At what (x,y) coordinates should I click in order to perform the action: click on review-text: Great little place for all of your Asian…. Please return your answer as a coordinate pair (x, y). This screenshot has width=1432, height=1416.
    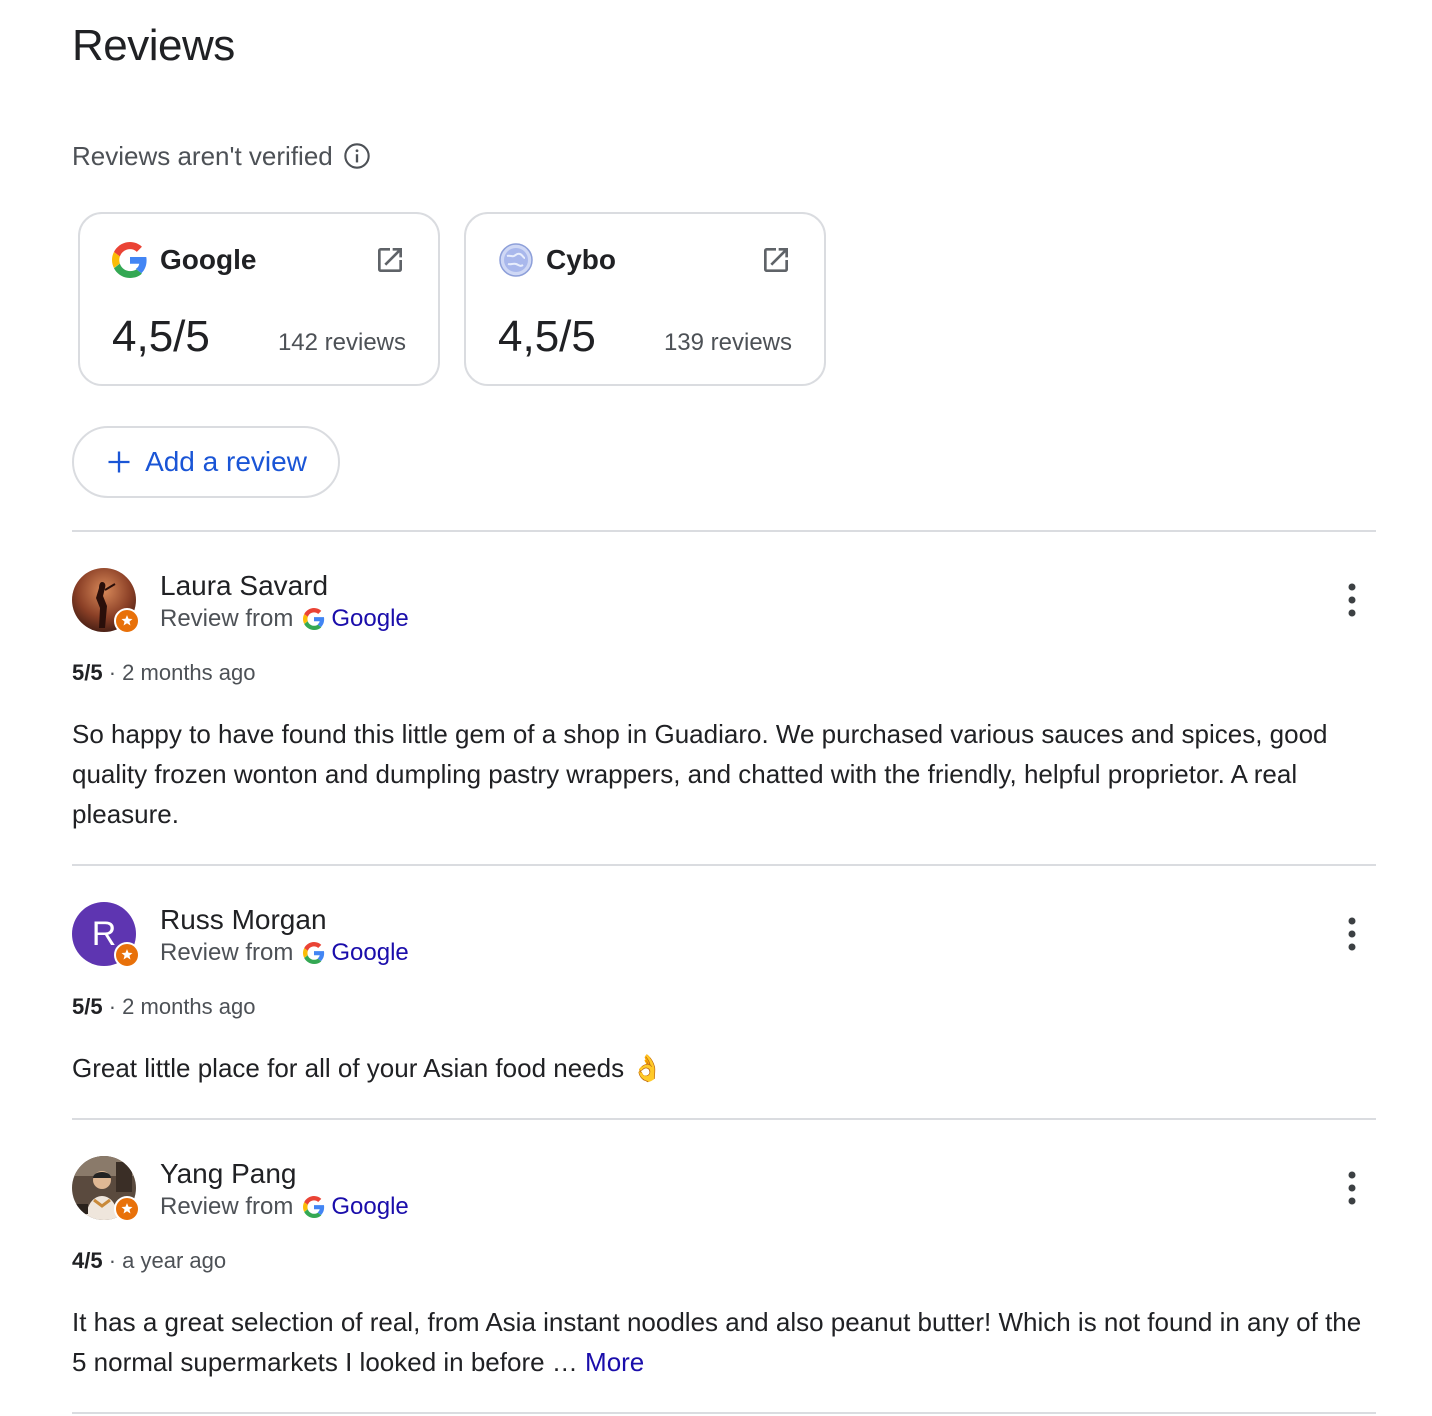
    Looking at the image, I should click on (368, 1068).